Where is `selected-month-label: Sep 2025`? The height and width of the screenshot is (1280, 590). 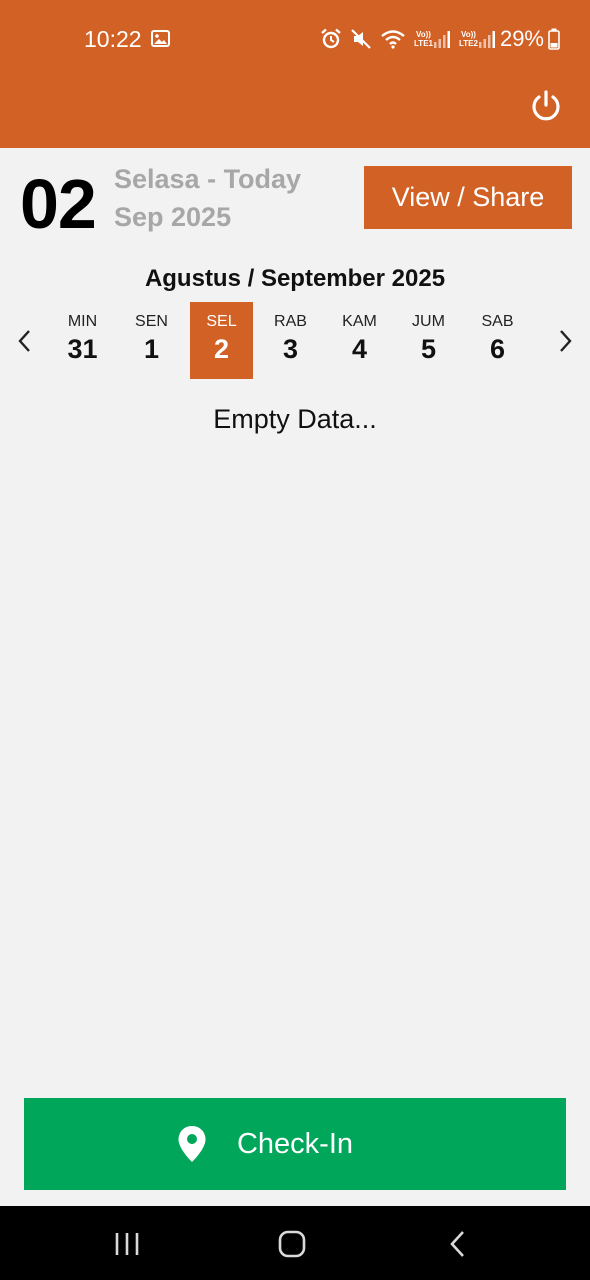 selected-month-label: Sep 2025 is located at coordinates (173, 217).